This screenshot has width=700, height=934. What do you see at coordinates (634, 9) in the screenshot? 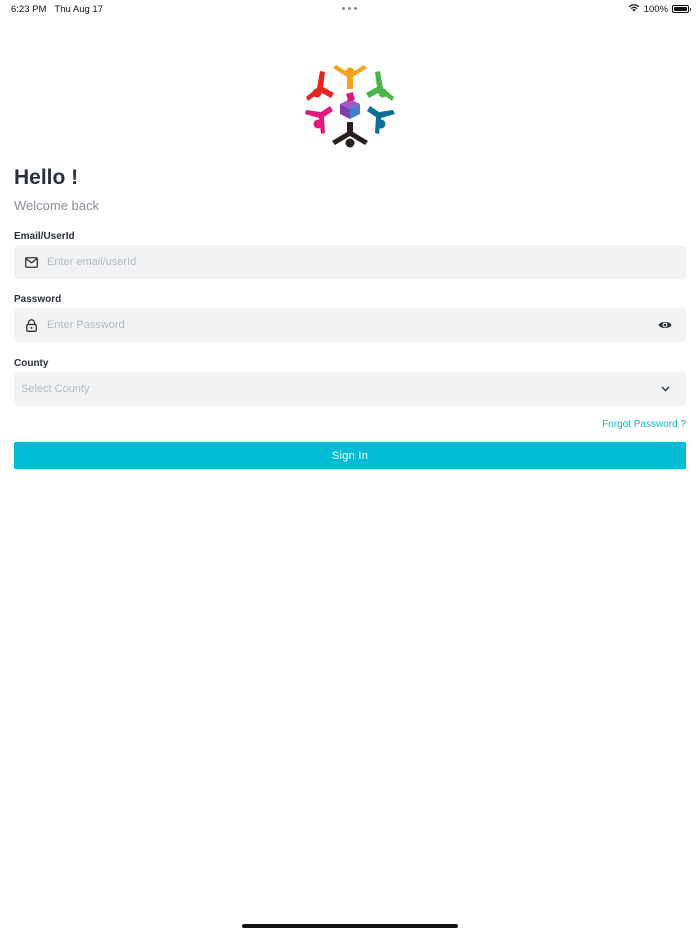
I see `wifi-icon` at bounding box center [634, 9].